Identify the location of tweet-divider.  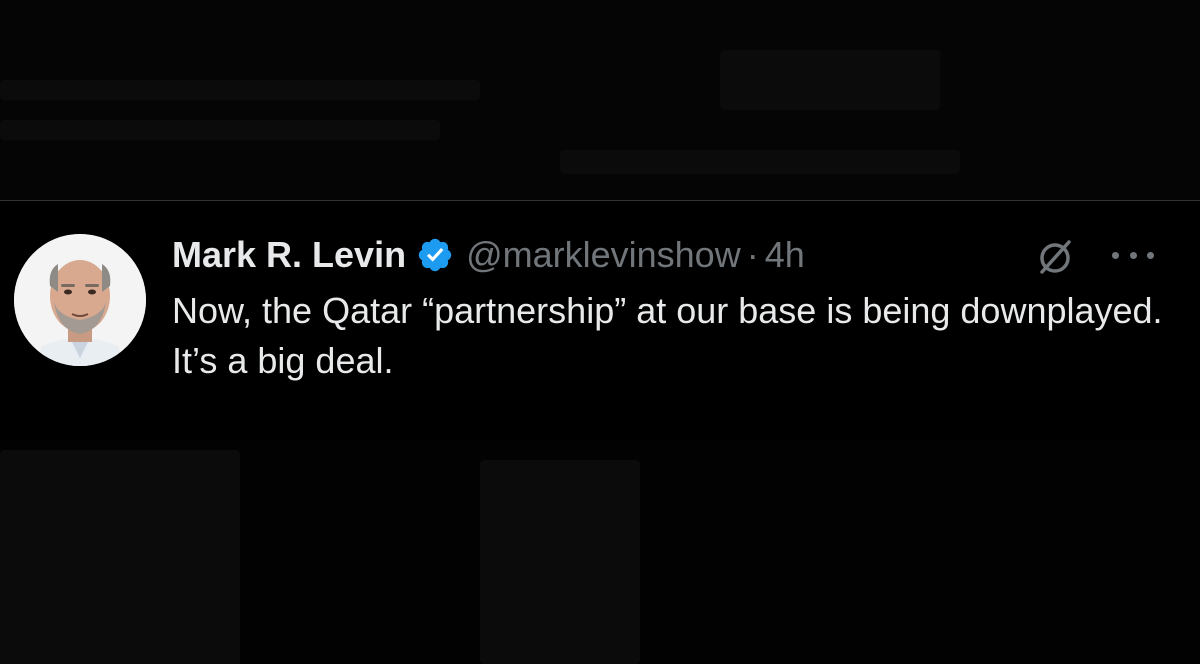
(600, 200).